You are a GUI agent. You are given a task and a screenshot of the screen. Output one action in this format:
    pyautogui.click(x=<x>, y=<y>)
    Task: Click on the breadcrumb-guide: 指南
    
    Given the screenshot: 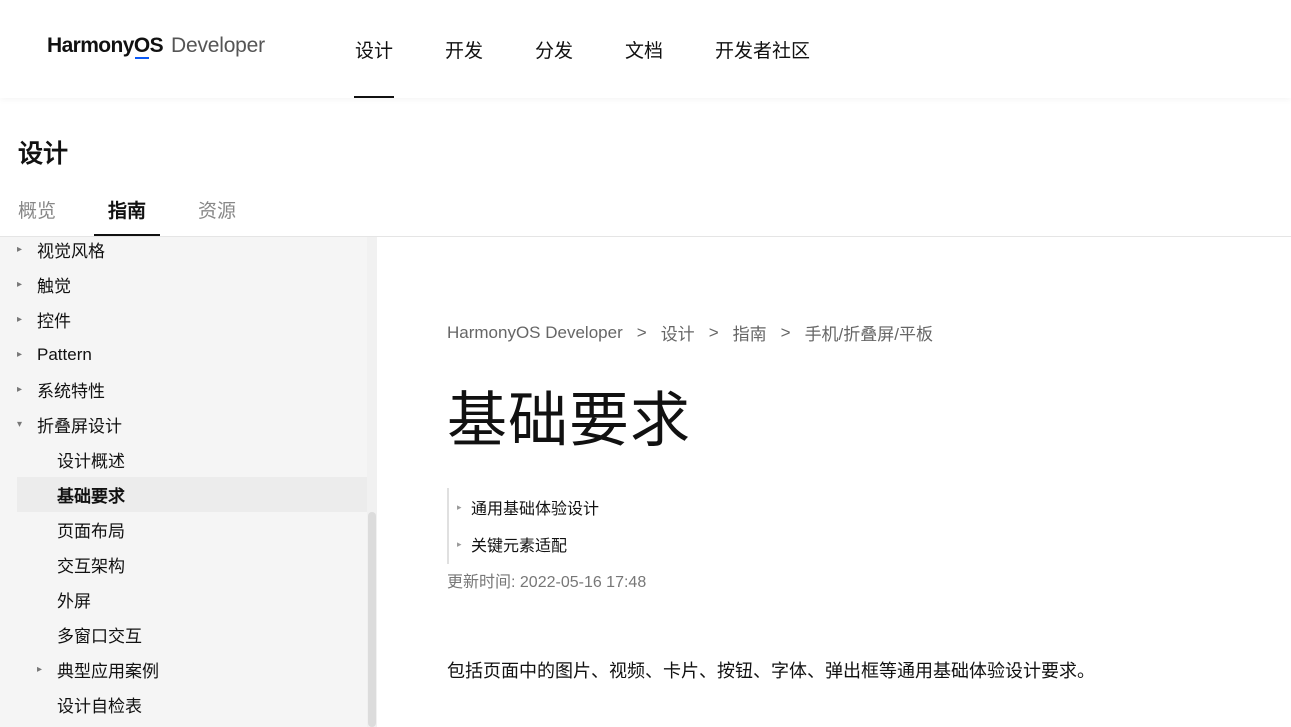 What is the action you would take?
    pyautogui.click(x=750, y=332)
    